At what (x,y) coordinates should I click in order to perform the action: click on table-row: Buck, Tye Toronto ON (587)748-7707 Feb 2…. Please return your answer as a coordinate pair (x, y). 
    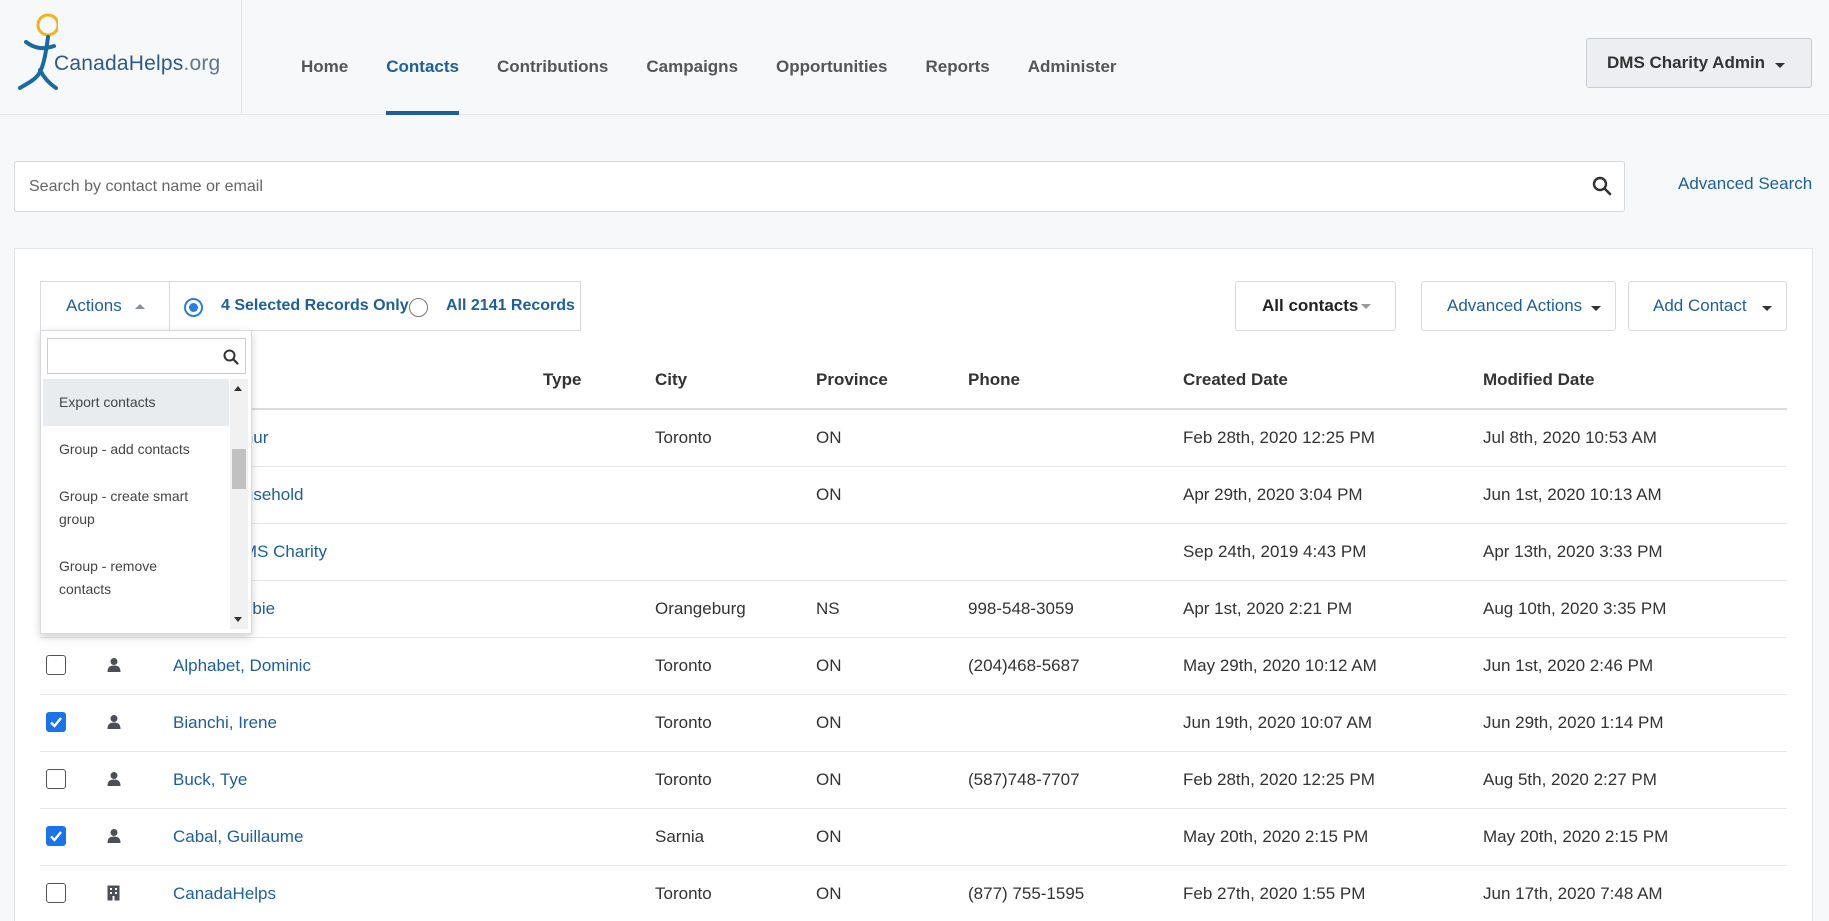
    Looking at the image, I should click on (913, 780).